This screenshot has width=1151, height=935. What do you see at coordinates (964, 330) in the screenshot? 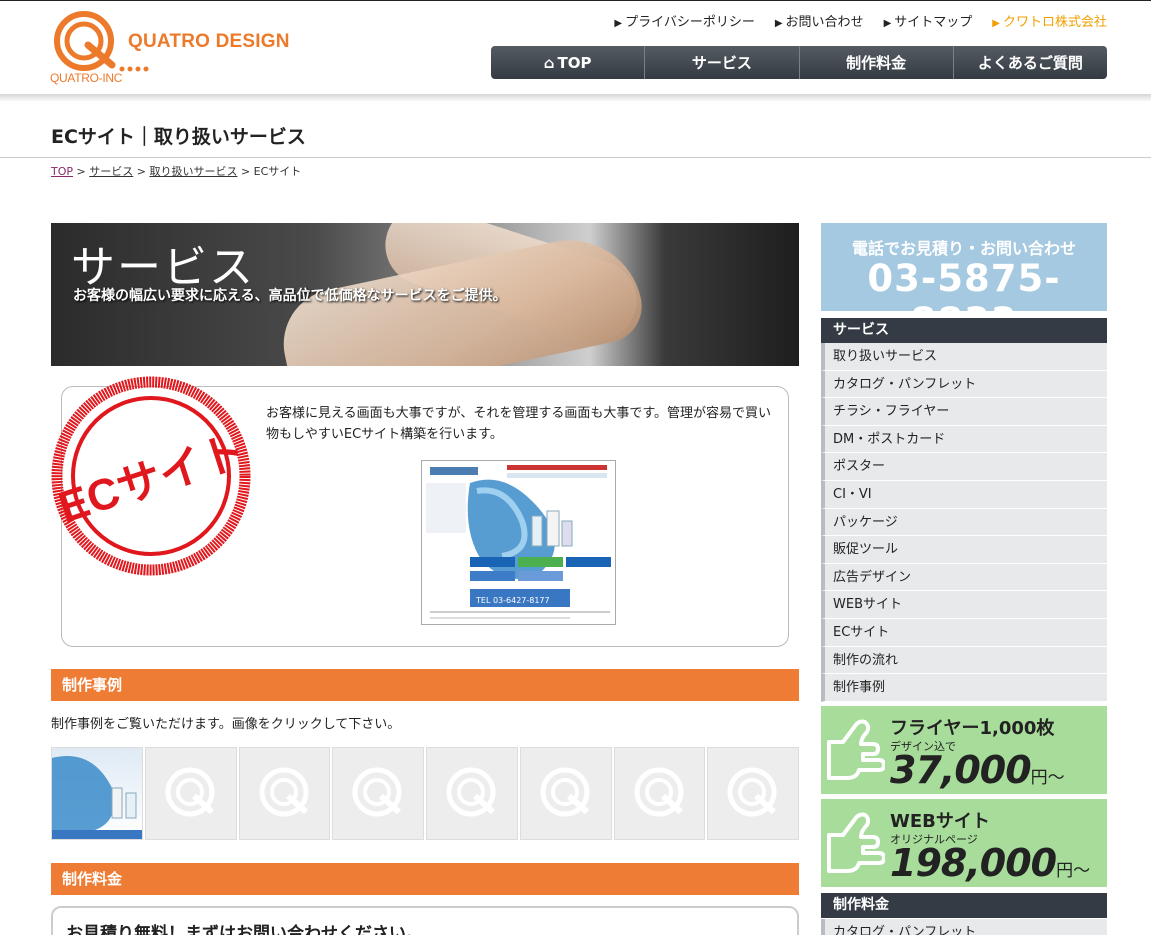
I see `sidebar-services-heading: サービス` at bounding box center [964, 330].